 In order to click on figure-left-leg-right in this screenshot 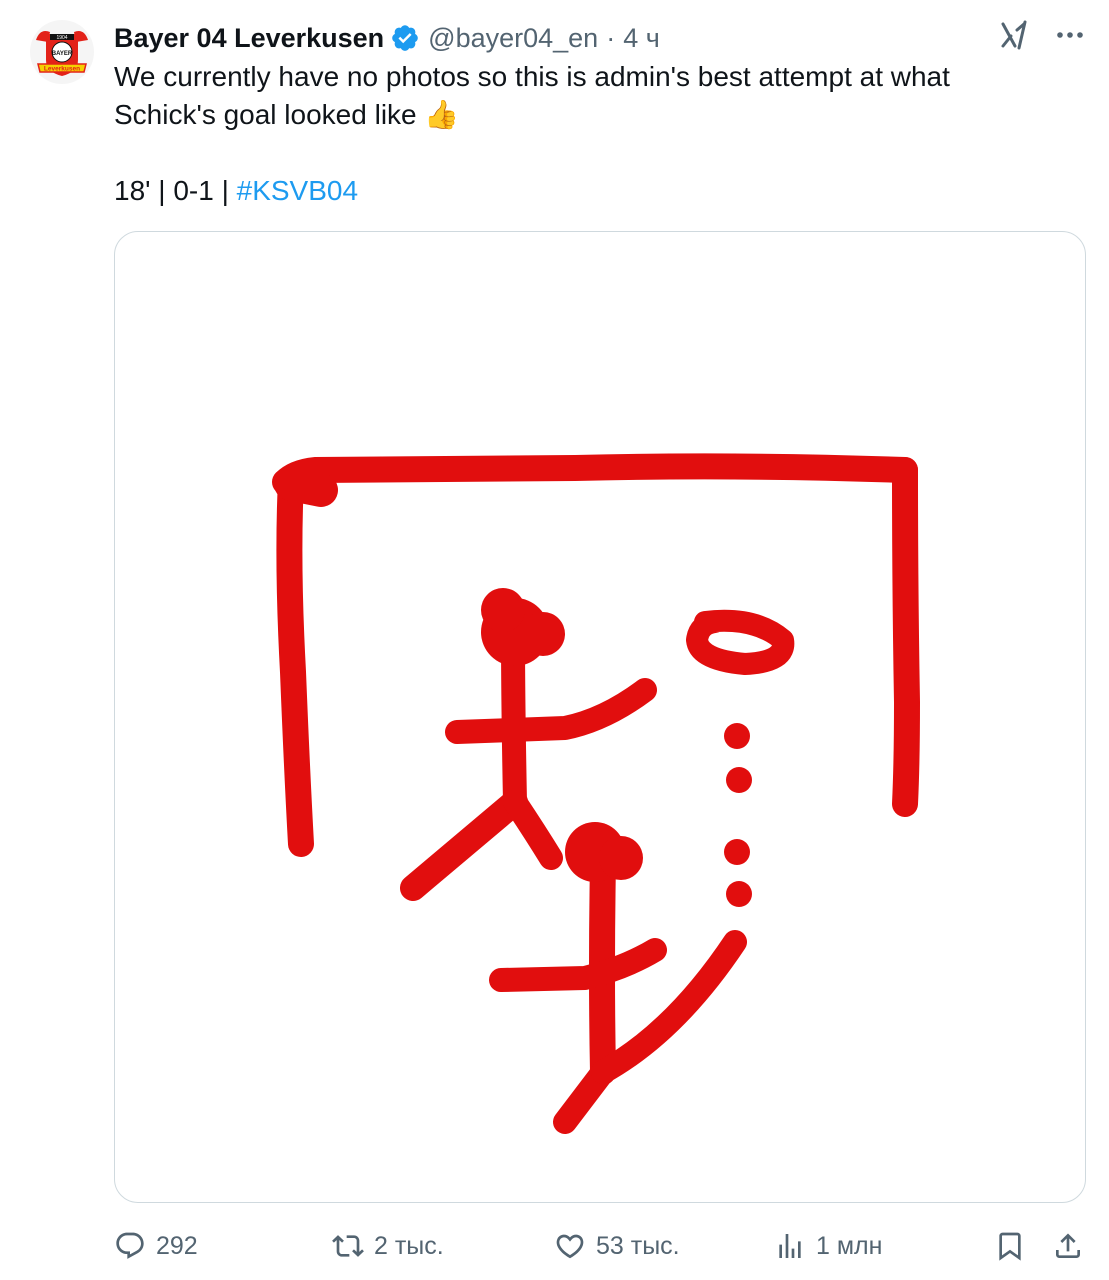, I will do `click(533, 830)`.